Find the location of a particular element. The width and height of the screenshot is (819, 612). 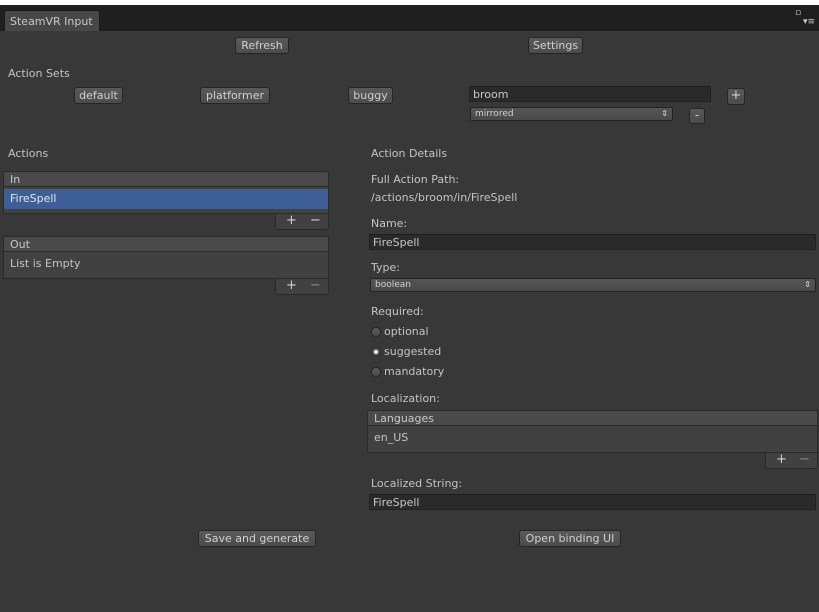

type-dropdown-value: boolean is located at coordinates (393, 285).